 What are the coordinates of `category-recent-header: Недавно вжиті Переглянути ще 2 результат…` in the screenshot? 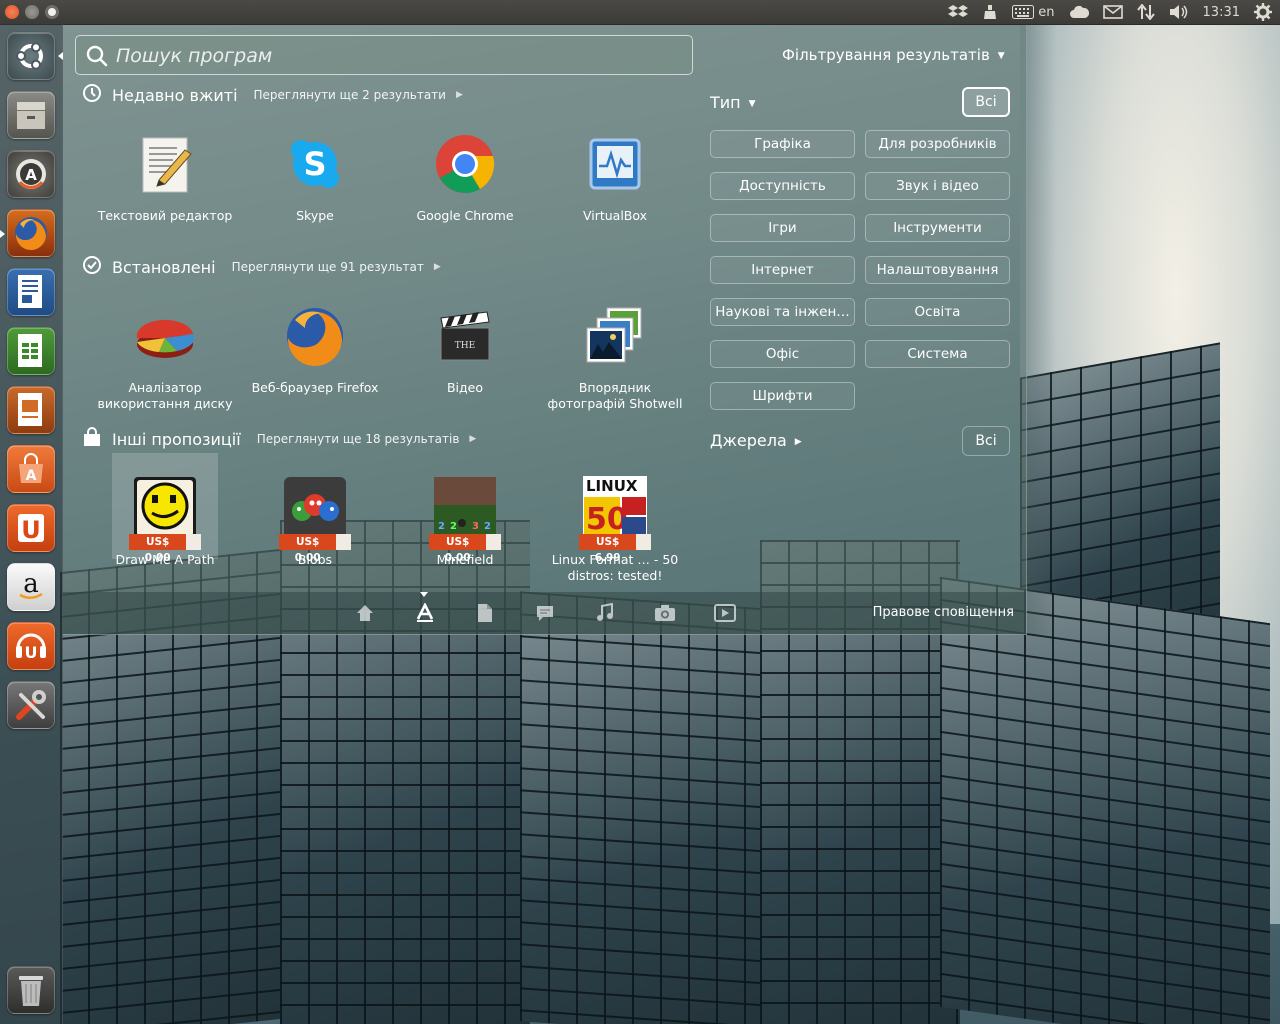 It's located at (272, 95).